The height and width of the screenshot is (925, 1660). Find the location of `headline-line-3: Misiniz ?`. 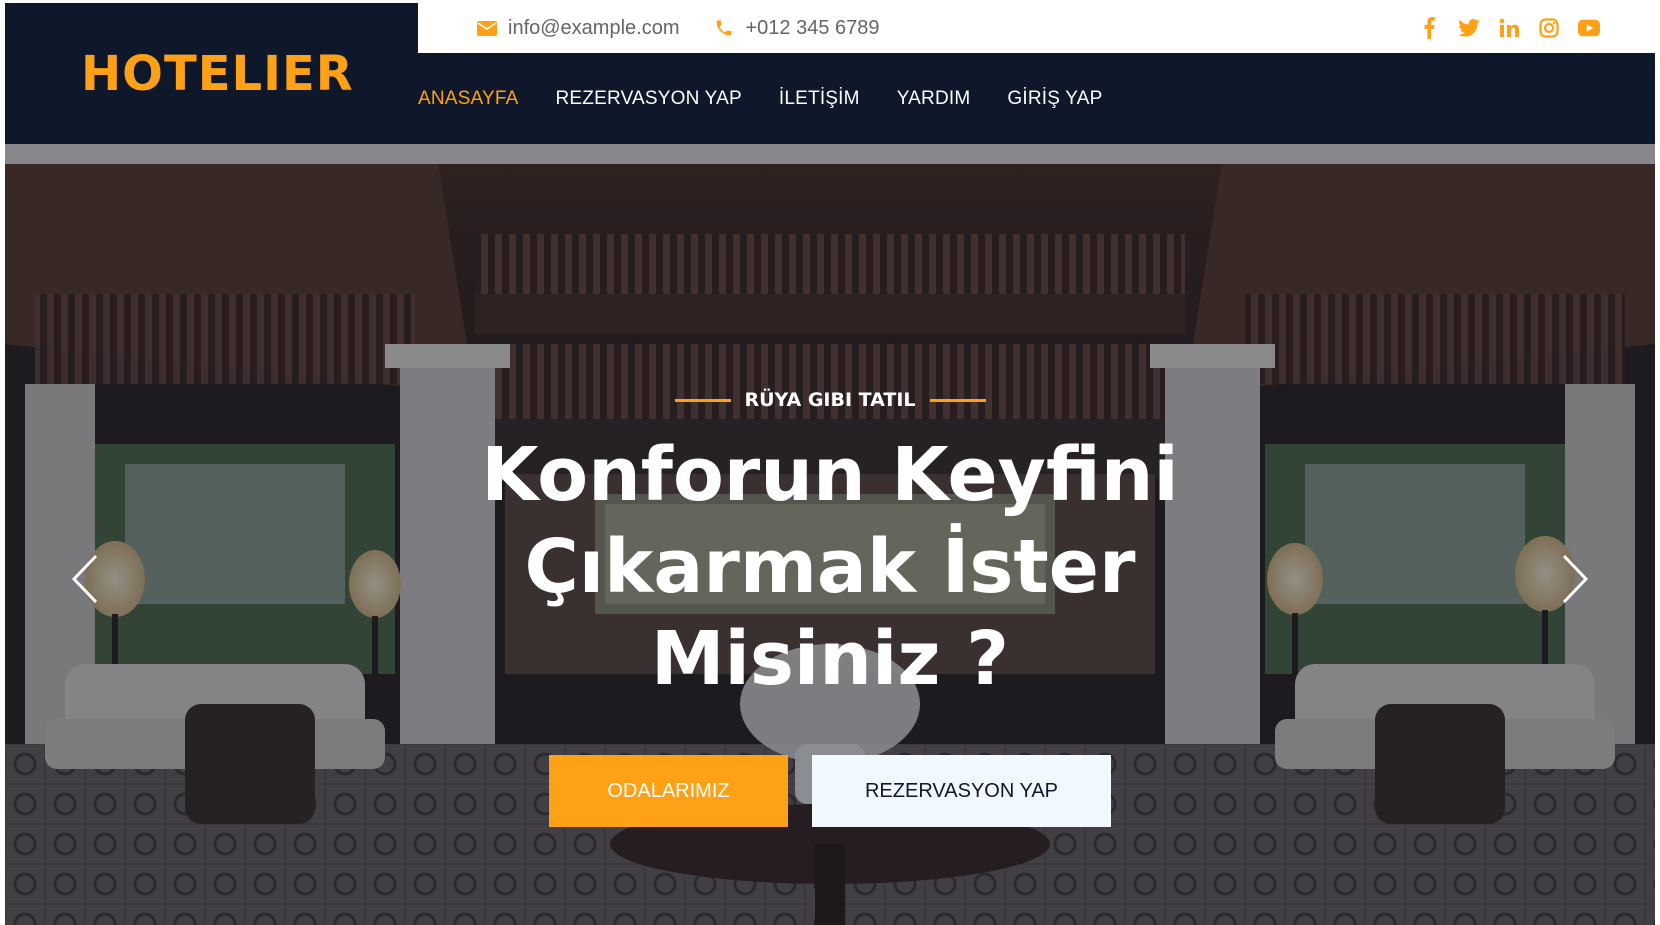

headline-line-3: Misiniz ? is located at coordinates (830, 659).